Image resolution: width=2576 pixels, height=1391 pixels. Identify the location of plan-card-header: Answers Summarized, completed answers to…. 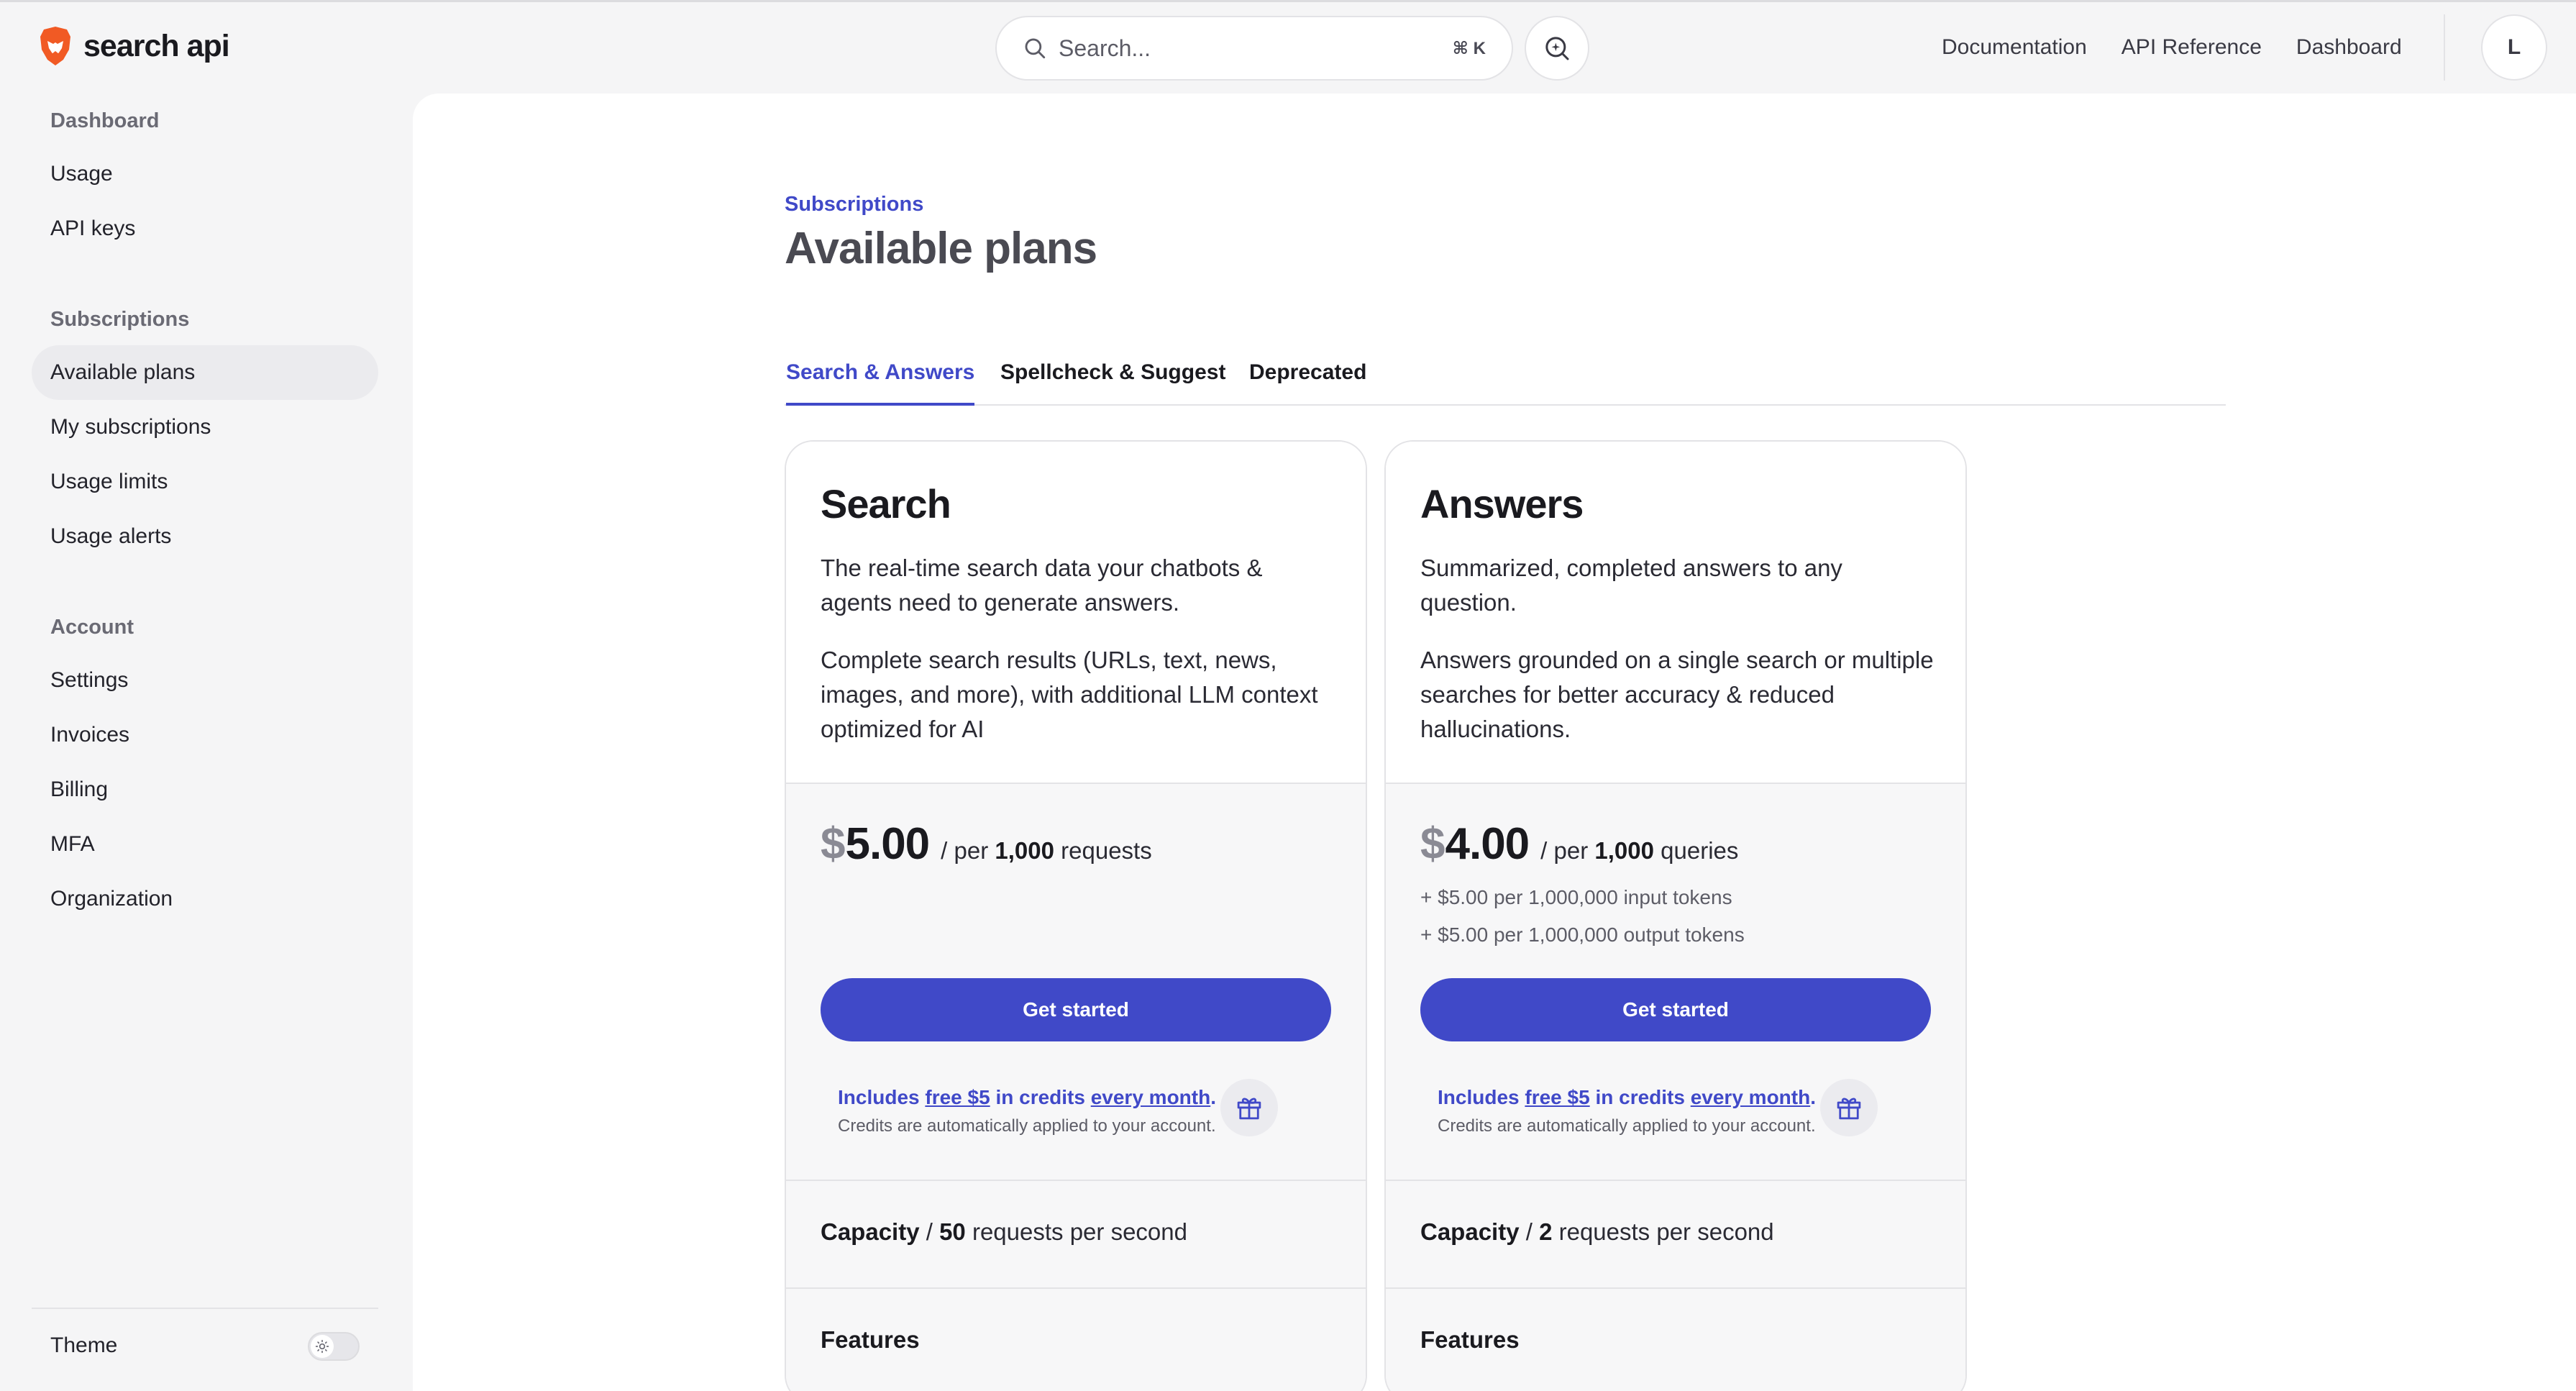
(1675, 613).